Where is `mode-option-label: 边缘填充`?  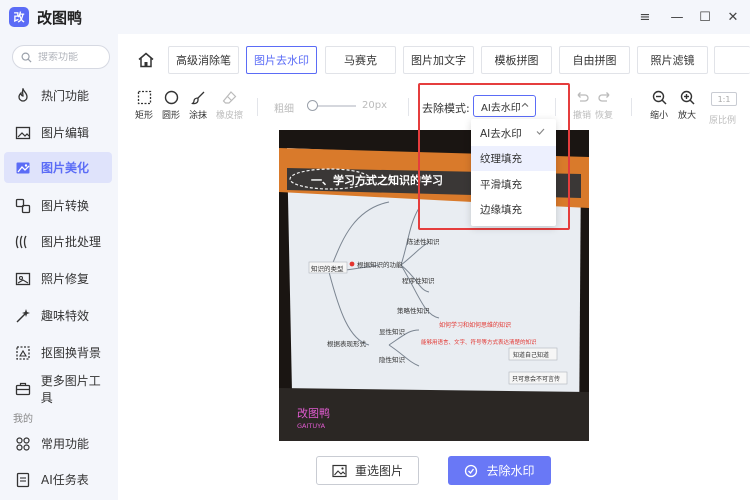
mode-option-label: 边缘填充 is located at coordinates (501, 210).